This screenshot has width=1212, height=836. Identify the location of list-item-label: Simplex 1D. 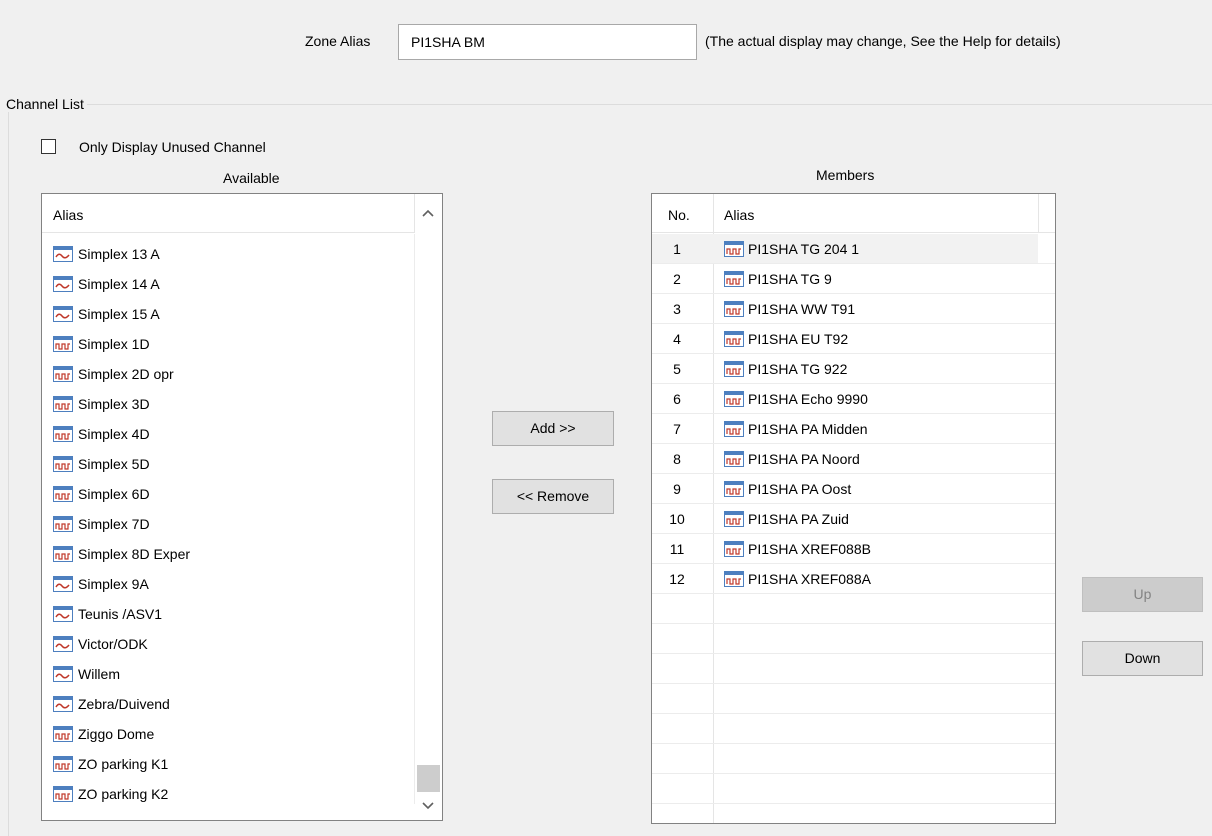
(114, 344).